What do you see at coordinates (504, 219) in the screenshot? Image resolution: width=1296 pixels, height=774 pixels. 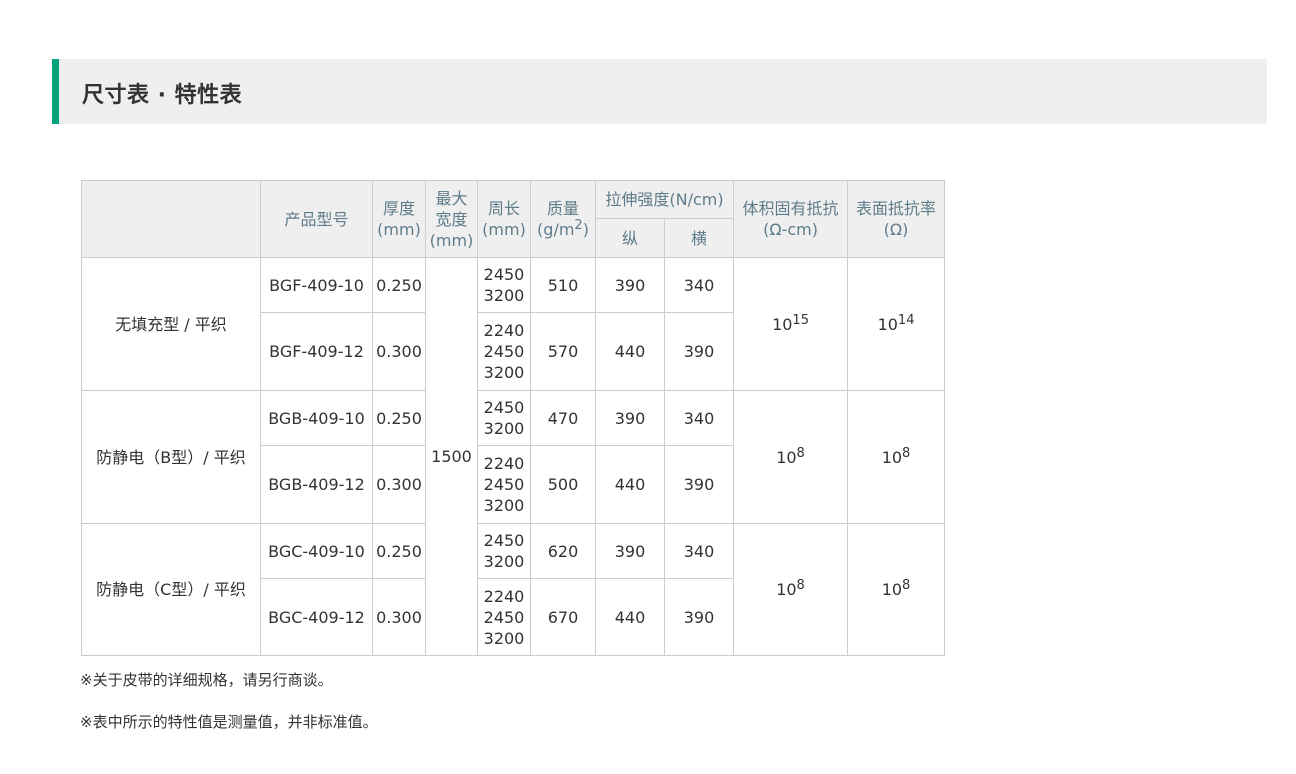 I see `header-circumference: 周长 (mm)` at bounding box center [504, 219].